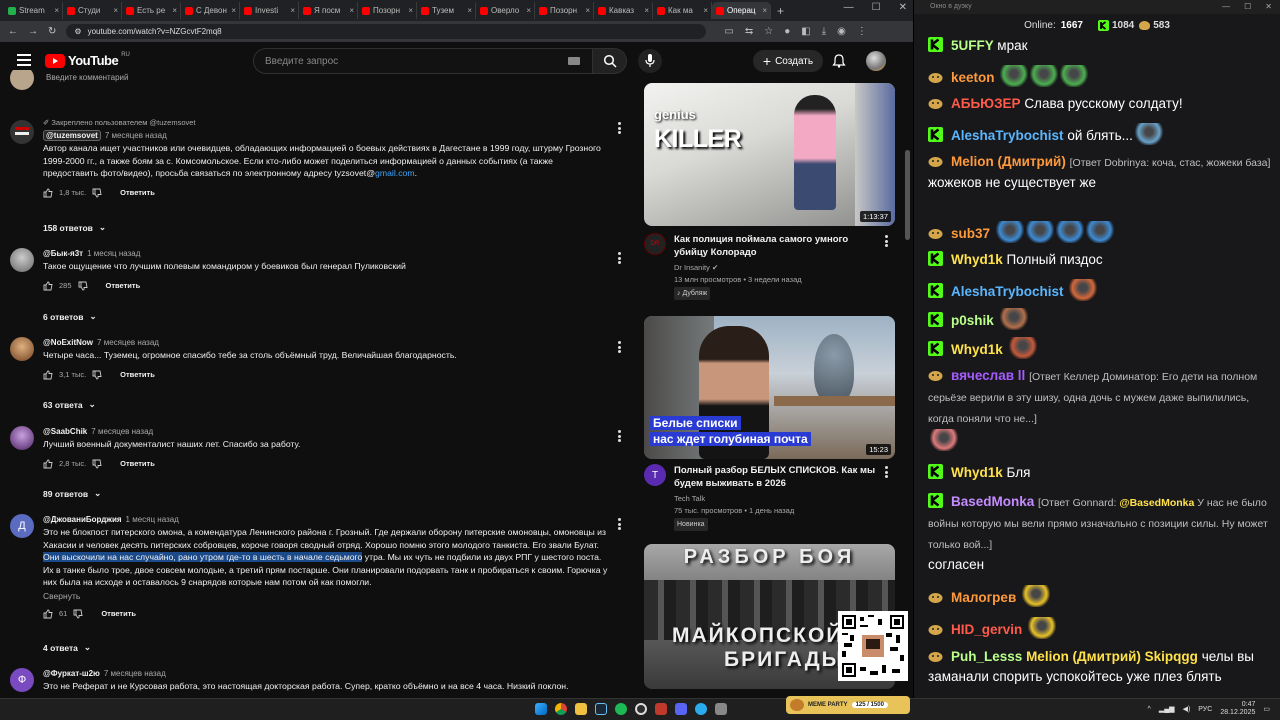  I want to click on clock: 0:47 28.12.2025, so click(1237, 709).